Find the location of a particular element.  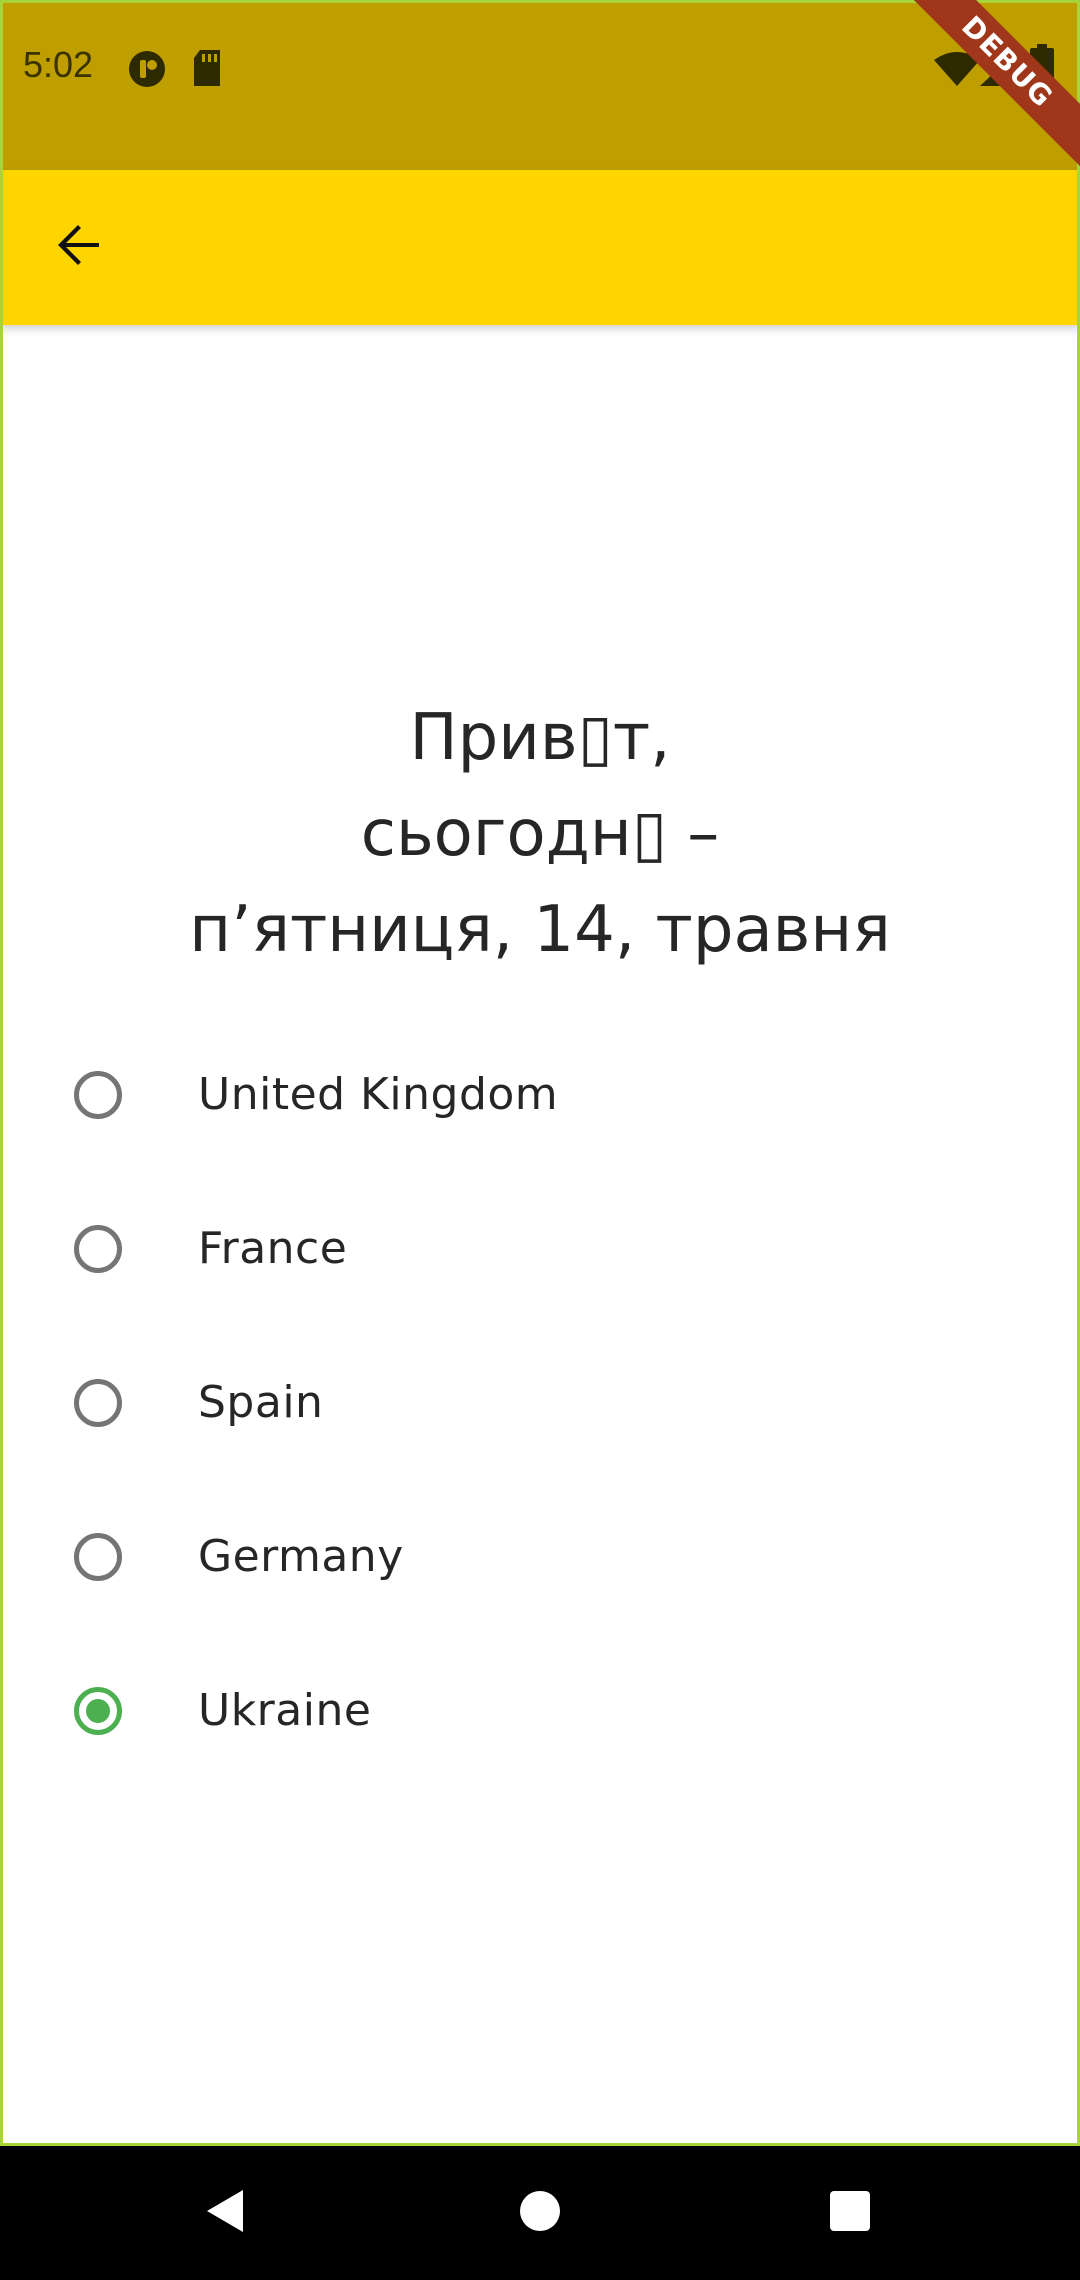

status-time: 5:02 is located at coordinates (58, 64).